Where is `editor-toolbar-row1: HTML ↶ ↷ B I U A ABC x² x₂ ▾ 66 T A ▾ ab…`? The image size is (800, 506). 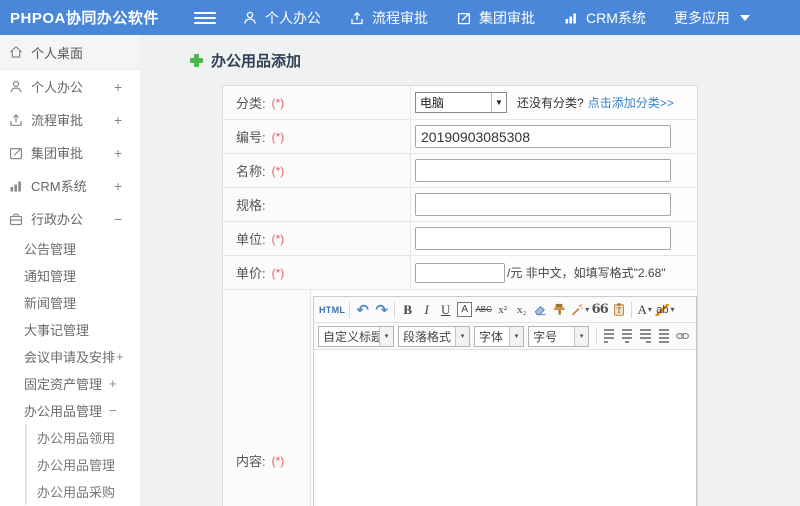 editor-toolbar-row1: HTML ↶ ↷ B I U A ABC x² x₂ ▾ 66 T A ▾ ab… is located at coordinates (505, 310).